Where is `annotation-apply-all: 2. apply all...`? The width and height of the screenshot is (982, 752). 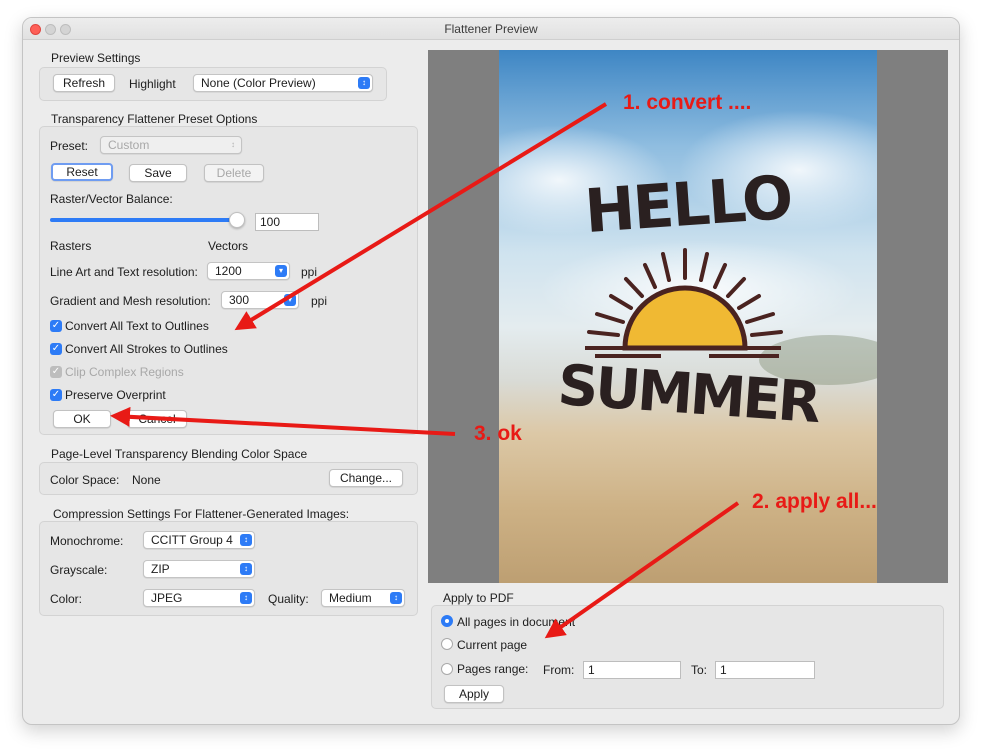 annotation-apply-all: 2. apply all... is located at coordinates (814, 501).